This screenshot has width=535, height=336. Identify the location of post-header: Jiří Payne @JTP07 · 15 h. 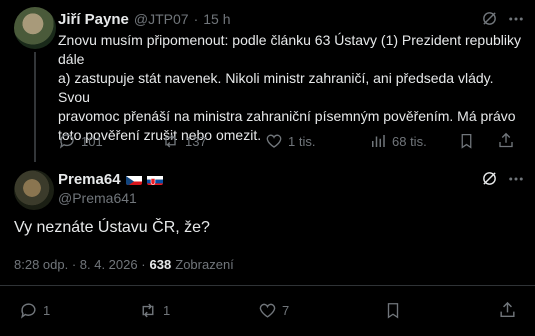
(144, 19).